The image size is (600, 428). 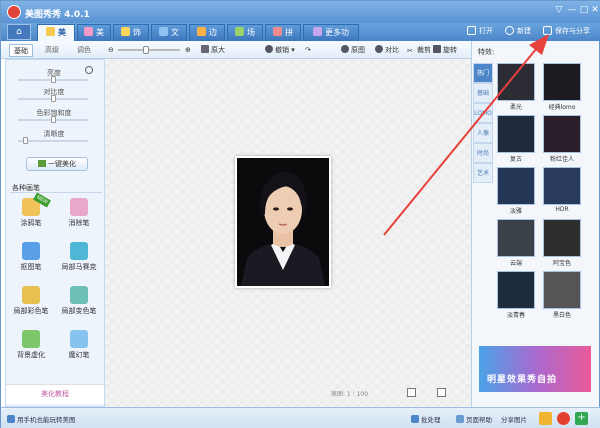 I want to click on canvas-info: 原图: 1 : 100, so click(x=350, y=394).